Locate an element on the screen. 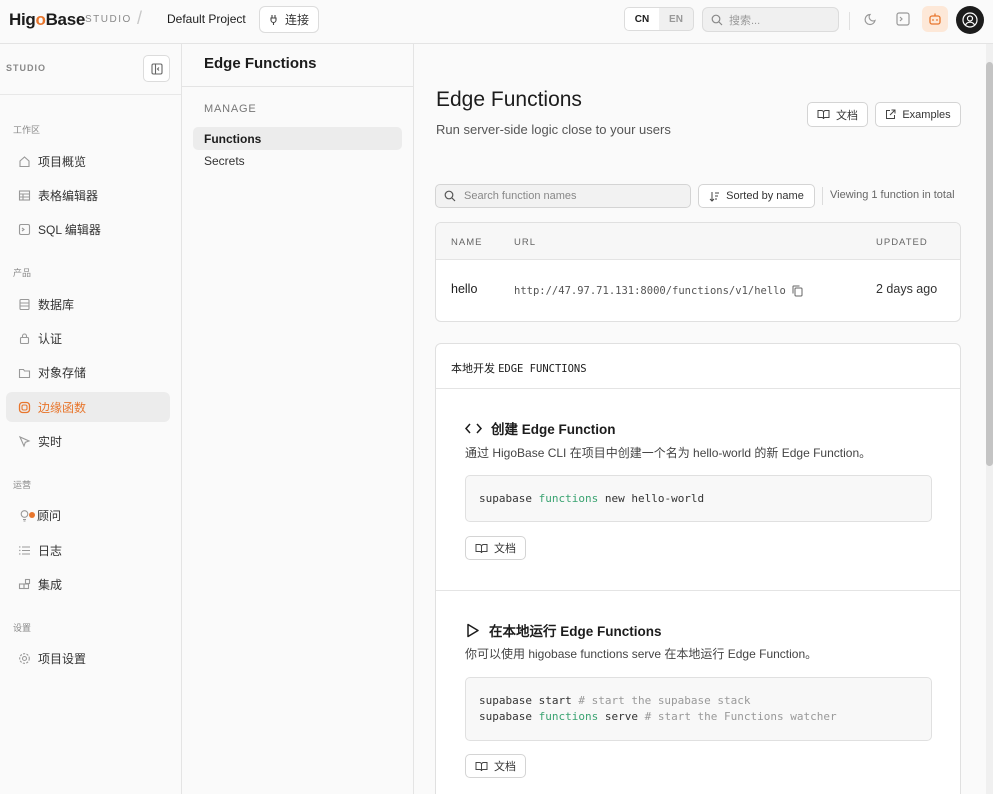  external-link-icon is located at coordinates (891, 114).